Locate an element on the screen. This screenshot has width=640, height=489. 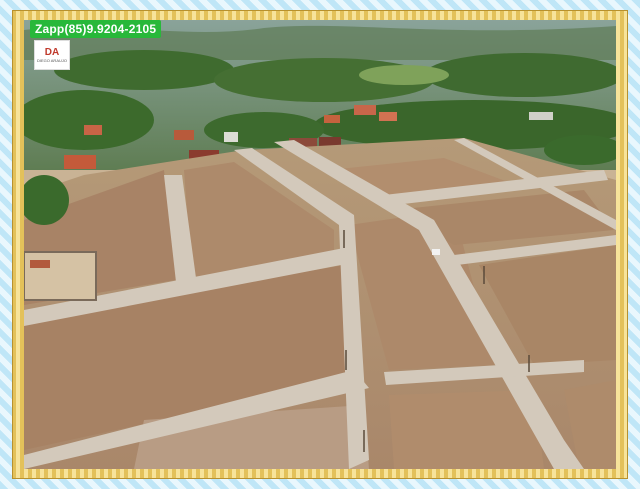
whatsapp-contact-badge: Zapp(85)9.9204-2105 is located at coordinates (96, 29).